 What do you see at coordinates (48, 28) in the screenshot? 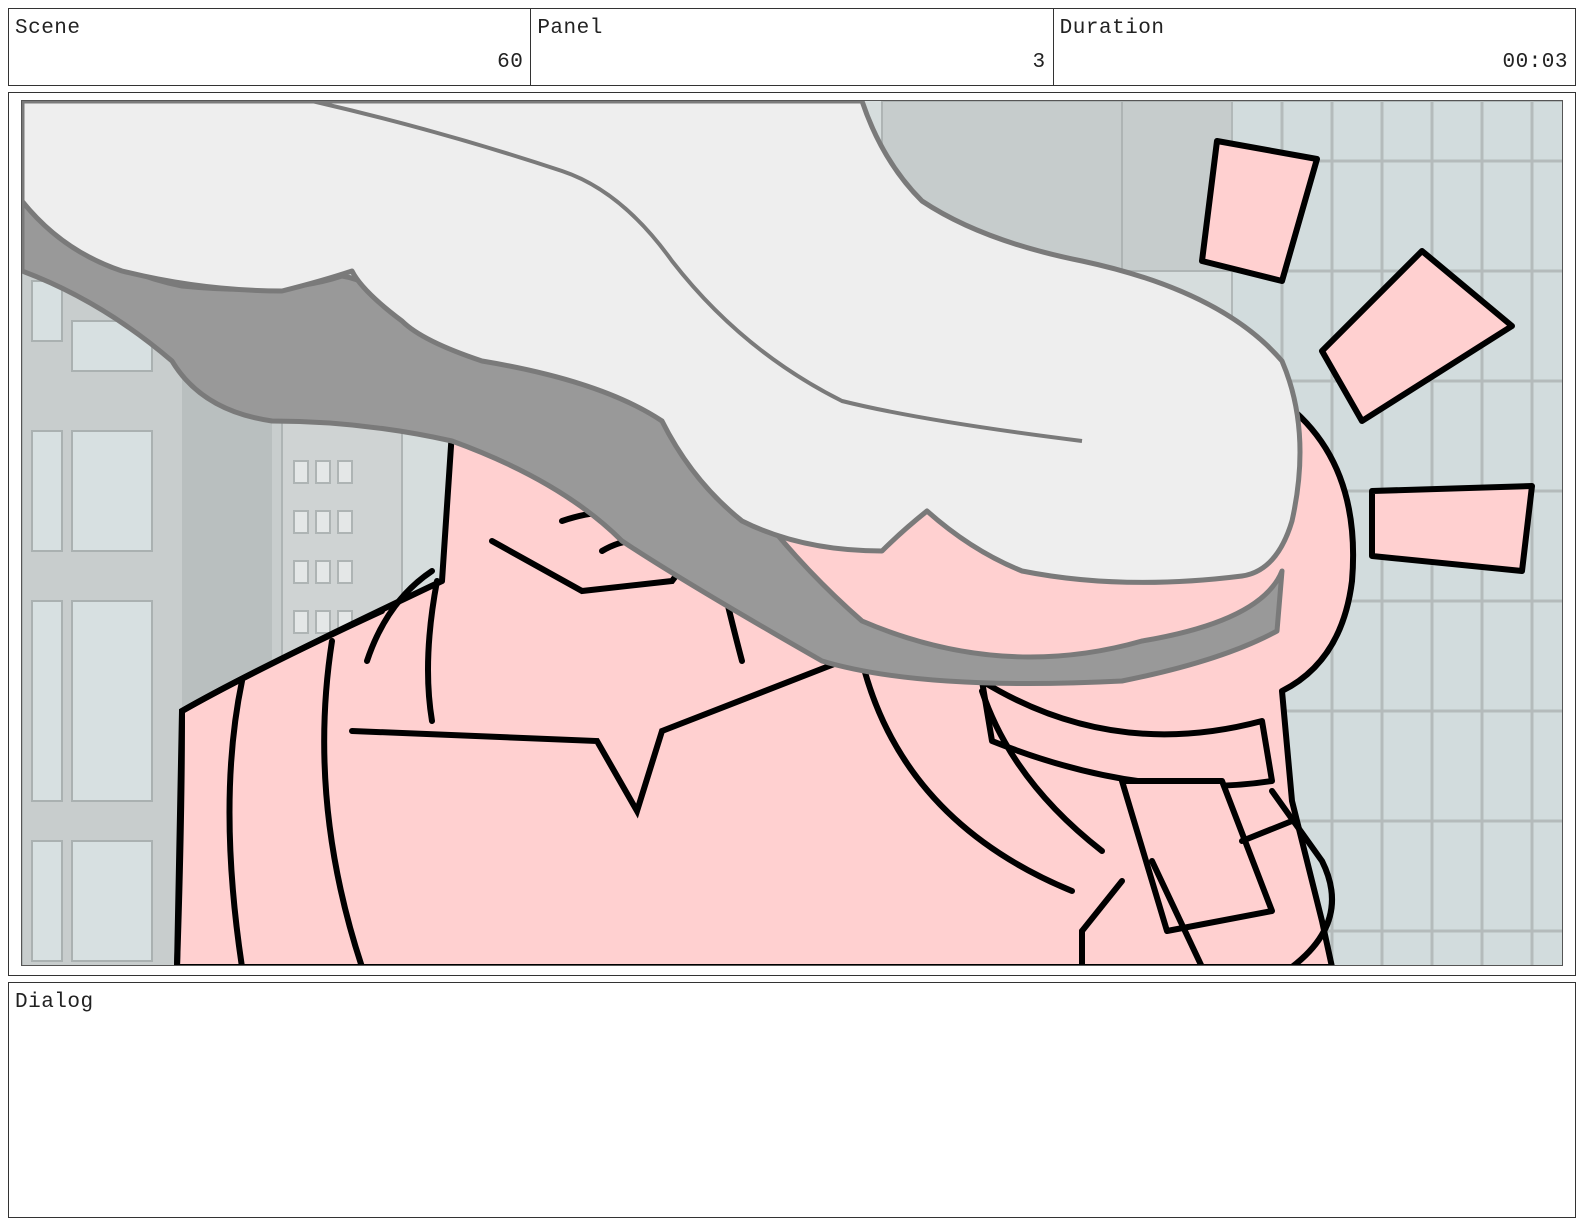
I see `scene-label: Scene` at bounding box center [48, 28].